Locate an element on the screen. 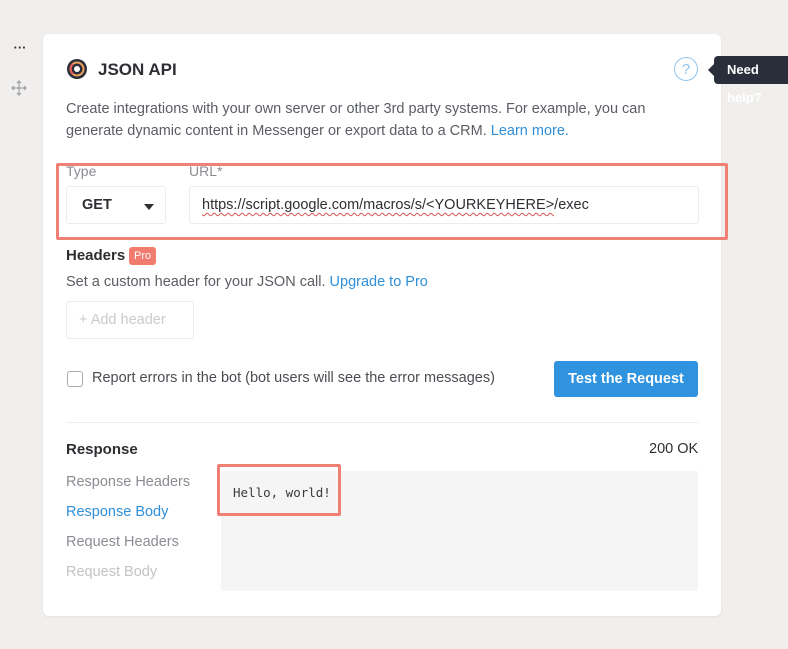  json-api-logo-icon is located at coordinates (77, 69).